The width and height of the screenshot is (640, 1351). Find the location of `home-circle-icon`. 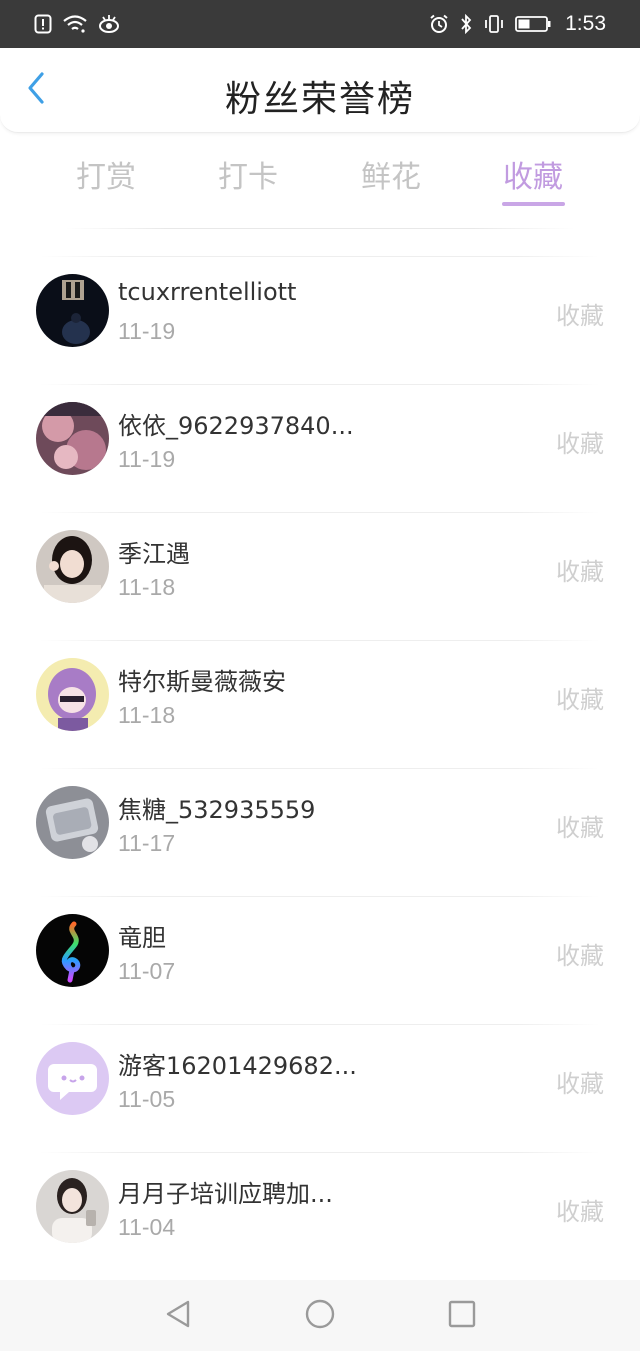

home-circle-icon is located at coordinates (320, 1316).